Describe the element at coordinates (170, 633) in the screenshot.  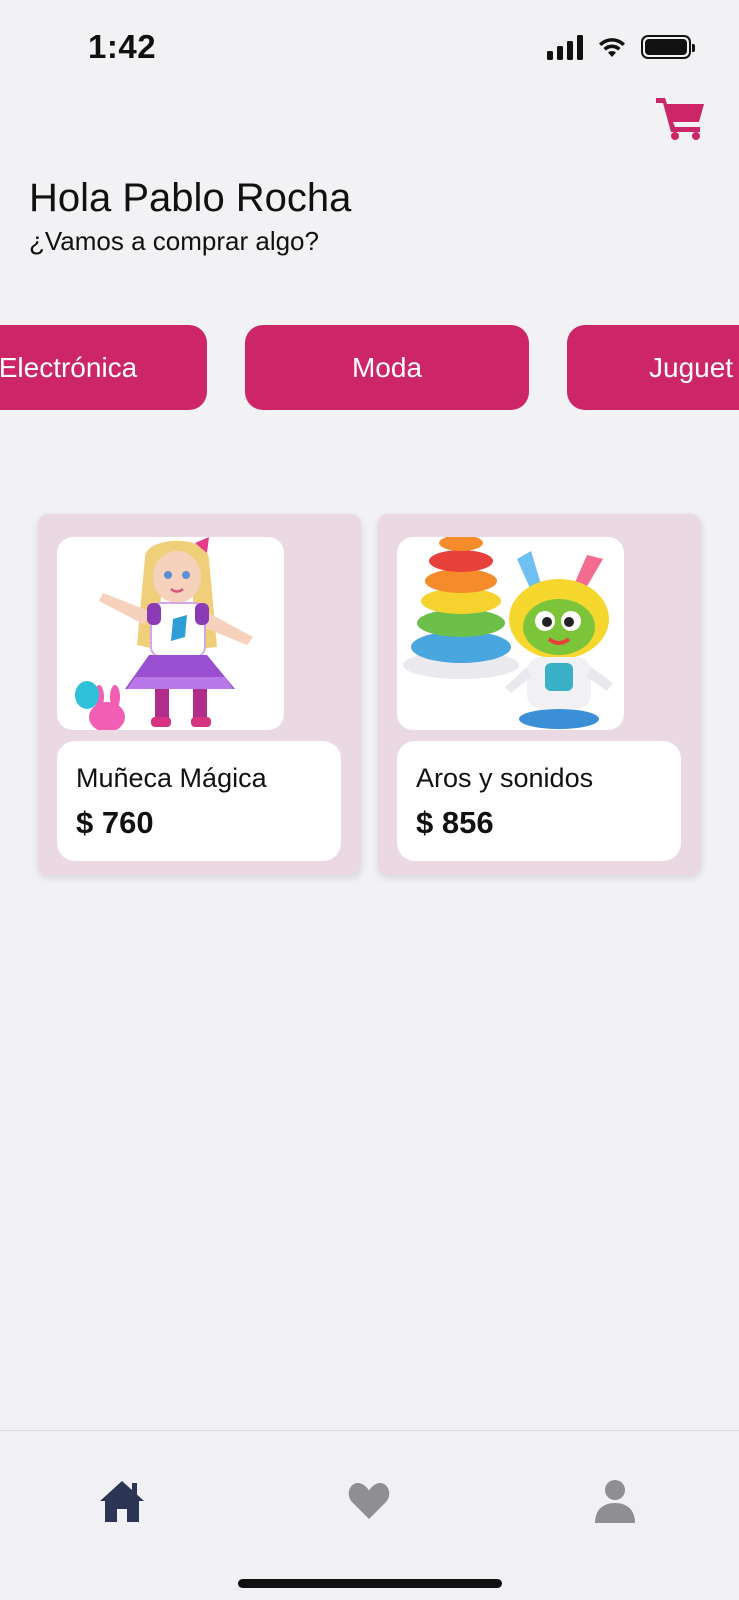
I see `doll-toy-image` at that location.